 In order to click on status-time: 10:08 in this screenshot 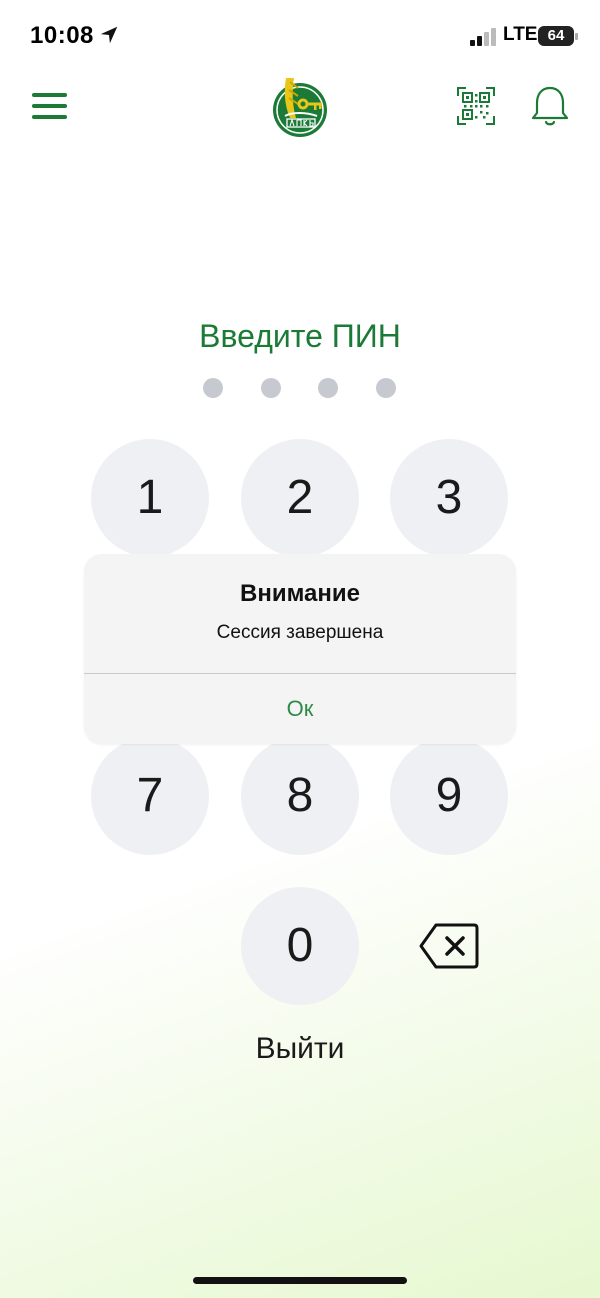, I will do `click(62, 35)`.